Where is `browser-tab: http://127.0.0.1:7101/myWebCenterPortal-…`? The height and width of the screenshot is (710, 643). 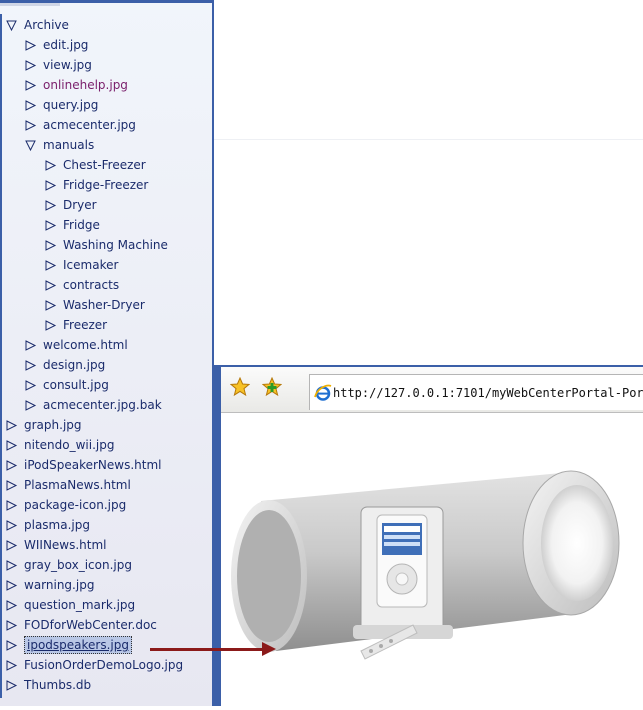 browser-tab: http://127.0.0.1:7101/myWebCenterPortal-… is located at coordinates (476, 392).